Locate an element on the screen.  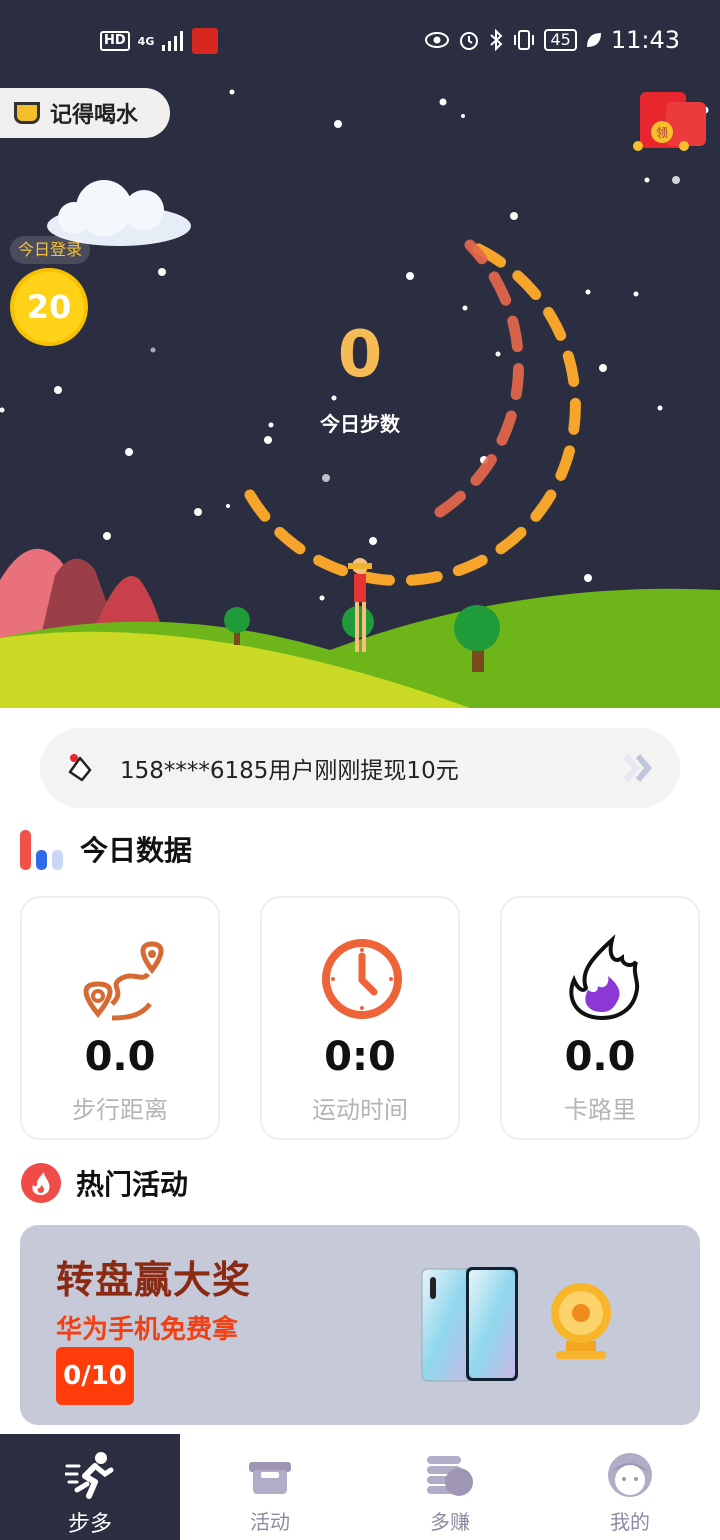
eye-comfort-icon is located at coordinates (437, 40).